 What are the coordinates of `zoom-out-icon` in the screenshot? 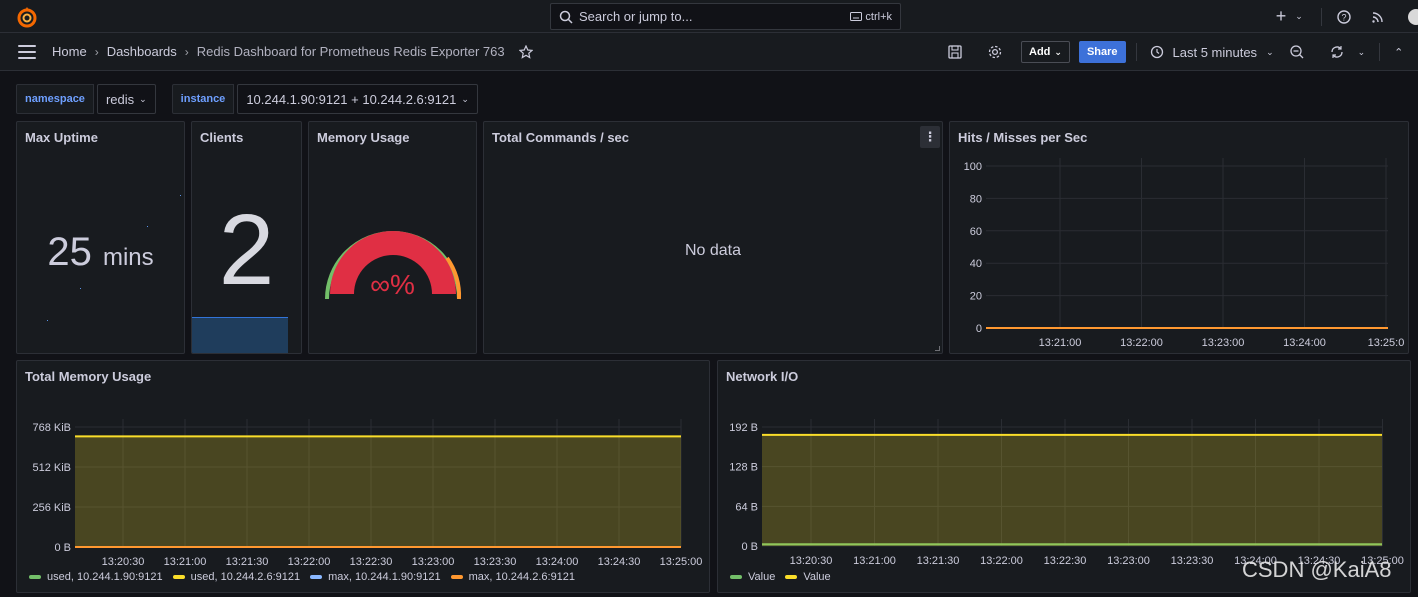 It's located at (1297, 52).